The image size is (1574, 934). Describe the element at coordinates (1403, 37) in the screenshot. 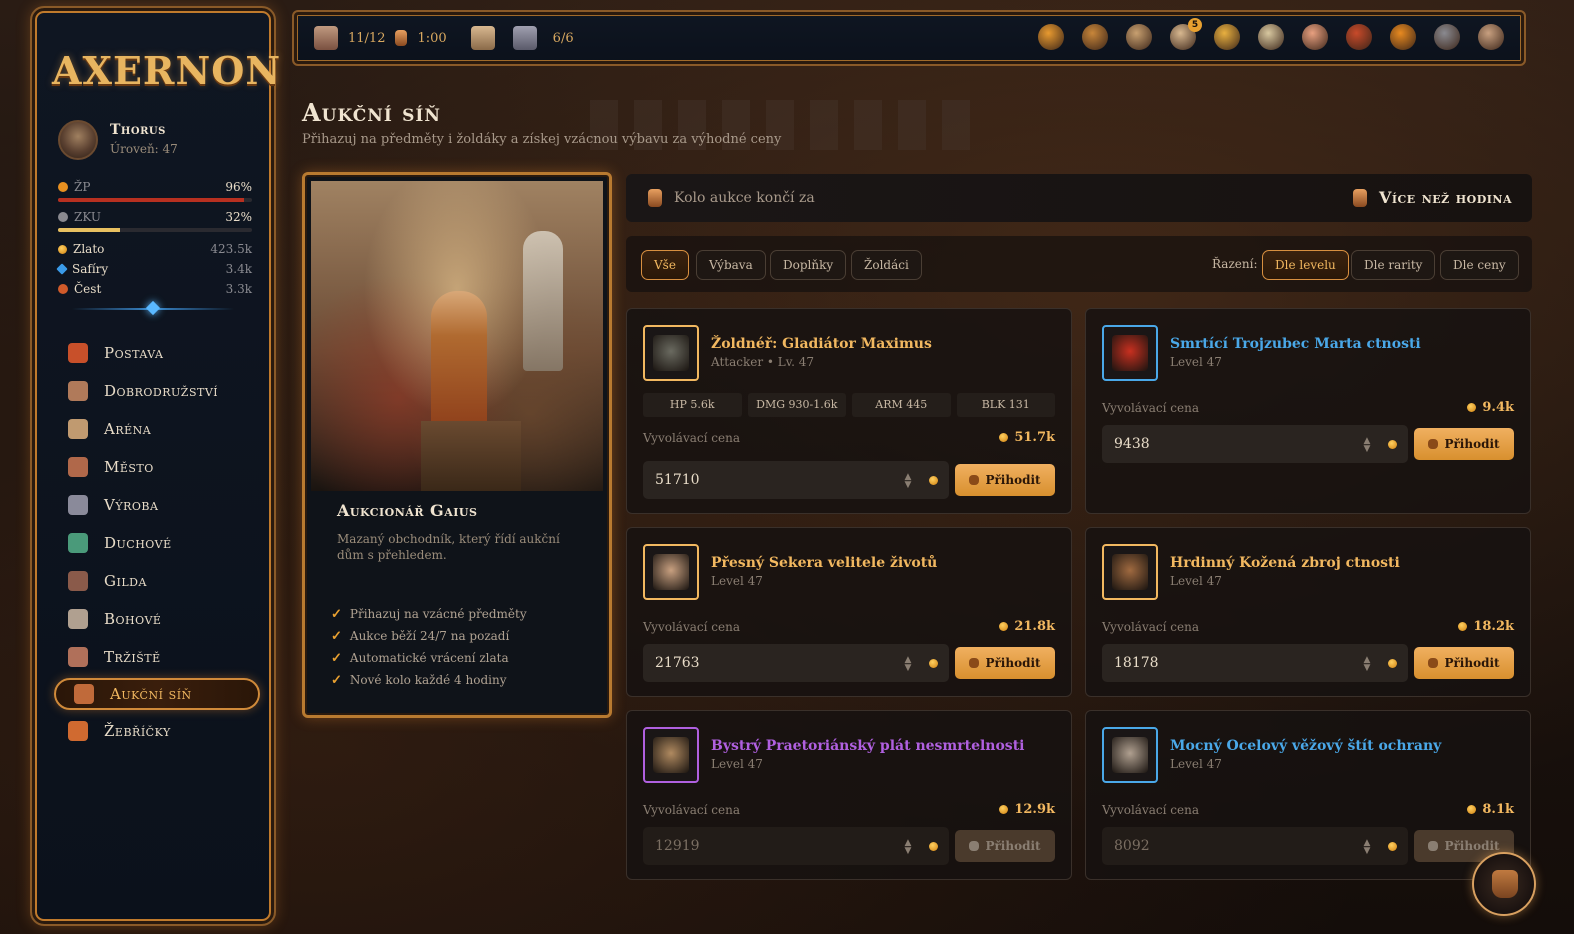

I see `help-icon` at that location.